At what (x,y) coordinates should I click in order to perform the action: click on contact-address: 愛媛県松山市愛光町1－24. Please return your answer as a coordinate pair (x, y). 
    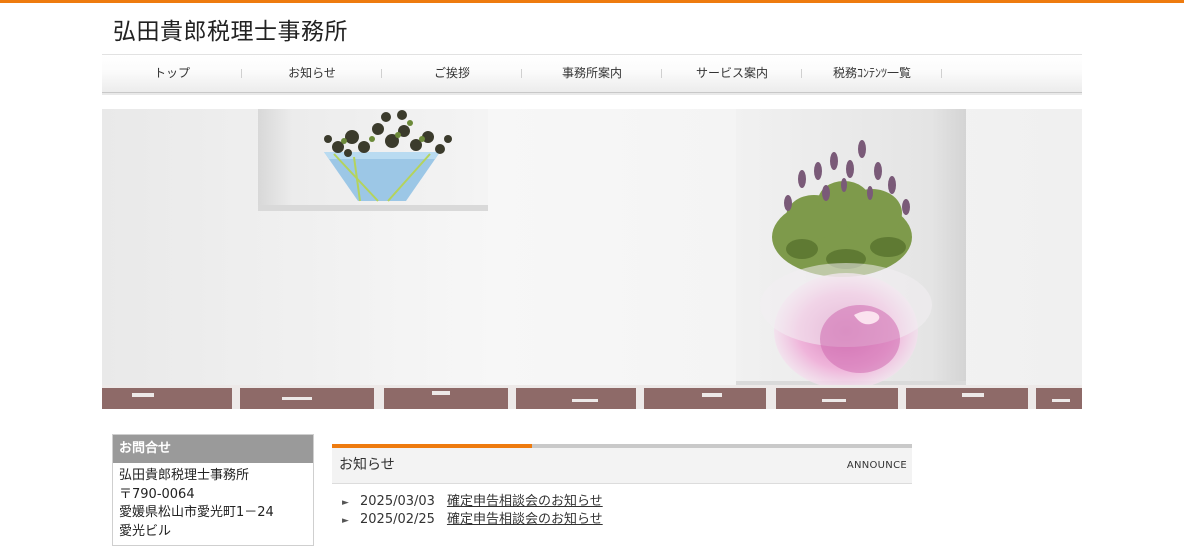
    Looking at the image, I should click on (196, 512).